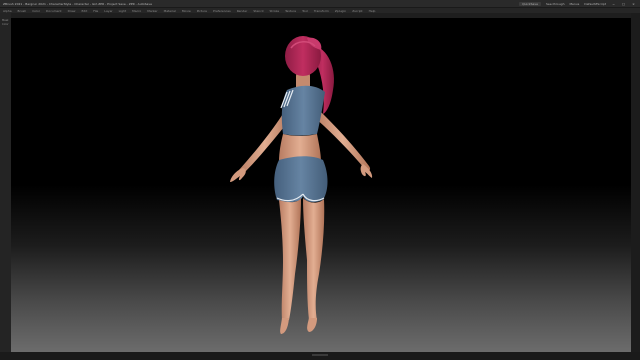  I want to click on left-tool-shelf: Mask Color, so click(5, 186).